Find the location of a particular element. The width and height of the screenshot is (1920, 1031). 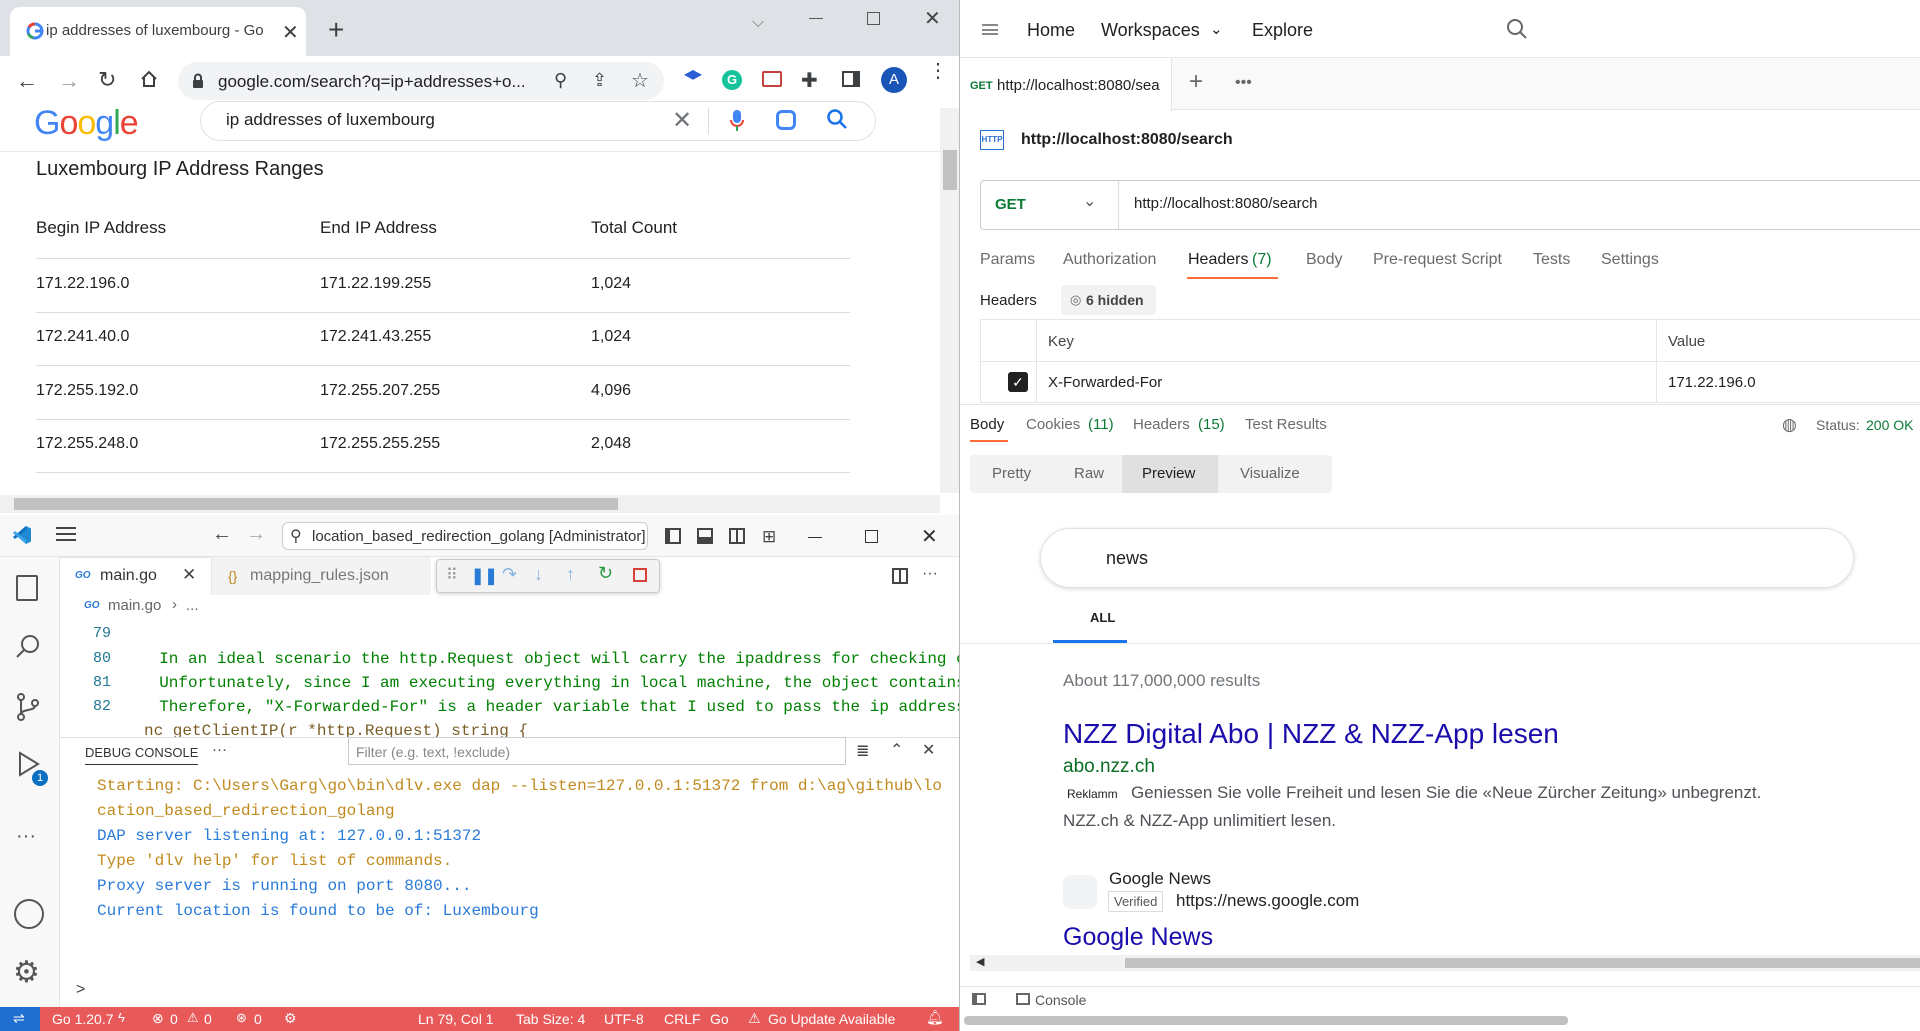

error-count: 0 is located at coordinates (174, 1019).